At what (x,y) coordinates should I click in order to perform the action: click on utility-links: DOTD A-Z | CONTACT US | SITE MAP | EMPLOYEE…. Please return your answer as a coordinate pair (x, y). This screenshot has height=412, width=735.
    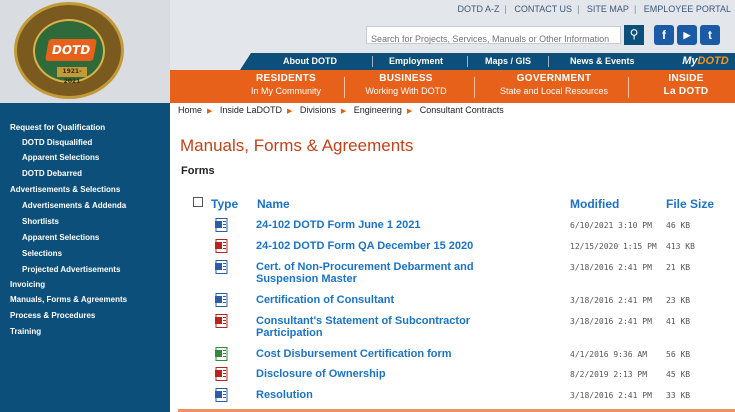
    Looking at the image, I should click on (594, 9).